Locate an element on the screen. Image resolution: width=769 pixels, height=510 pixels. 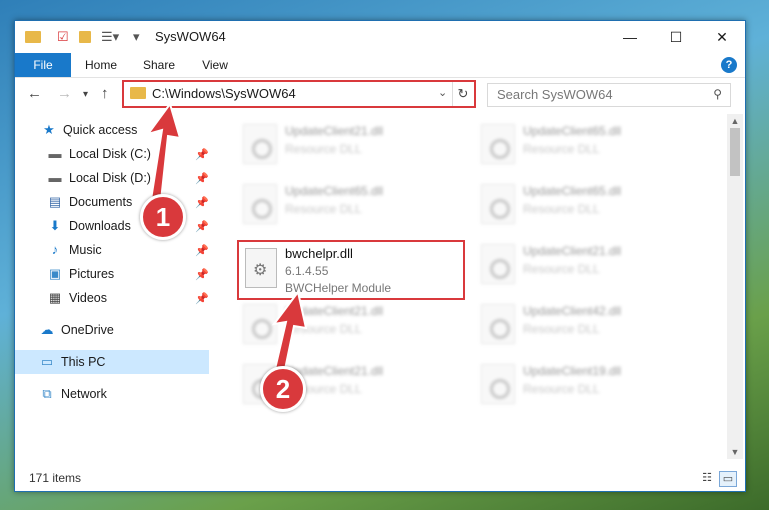
address-dropdown-icon: ⌄ is located at coordinates (442, 92).